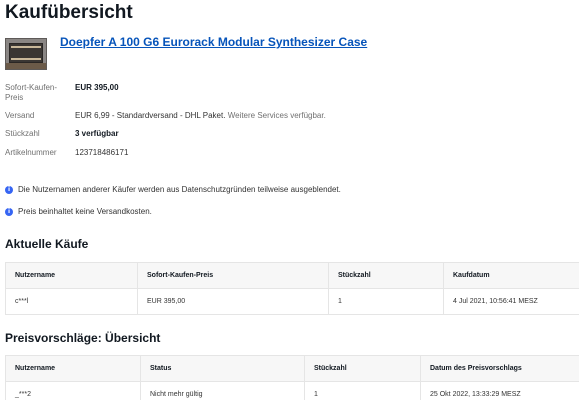 This screenshot has height=400, width=579. What do you see at coordinates (73, 390) in the screenshot?
I see `cell-username: _***2` at bounding box center [73, 390].